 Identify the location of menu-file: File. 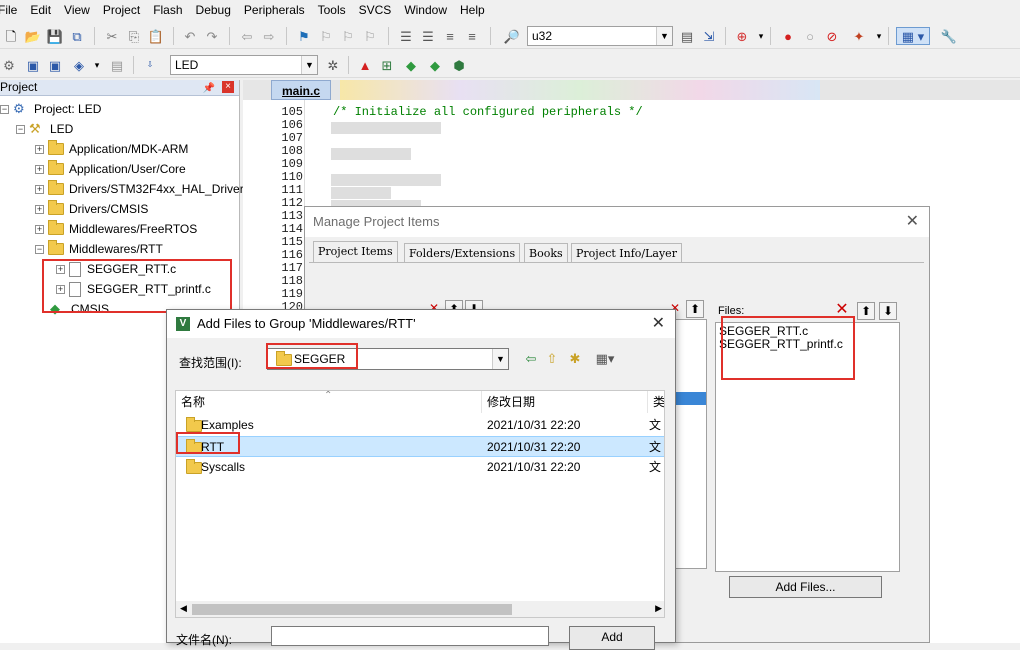
(11, 10).